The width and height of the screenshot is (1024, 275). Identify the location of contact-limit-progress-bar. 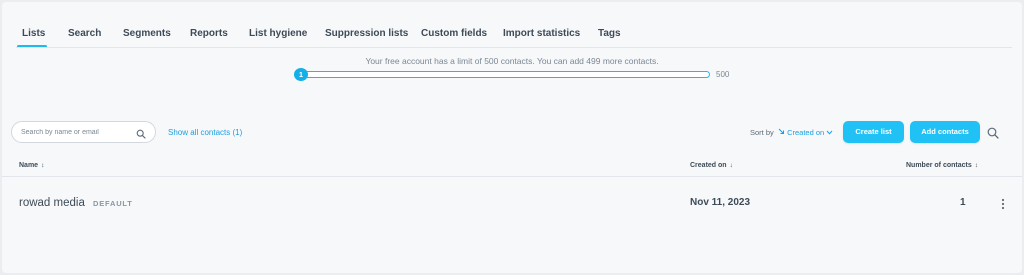
(504, 74).